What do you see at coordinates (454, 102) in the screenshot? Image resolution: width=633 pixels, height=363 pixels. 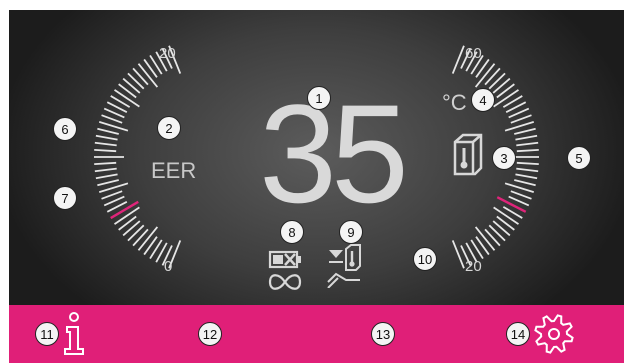 I see `unit-label: °C` at bounding box center [454, 102].